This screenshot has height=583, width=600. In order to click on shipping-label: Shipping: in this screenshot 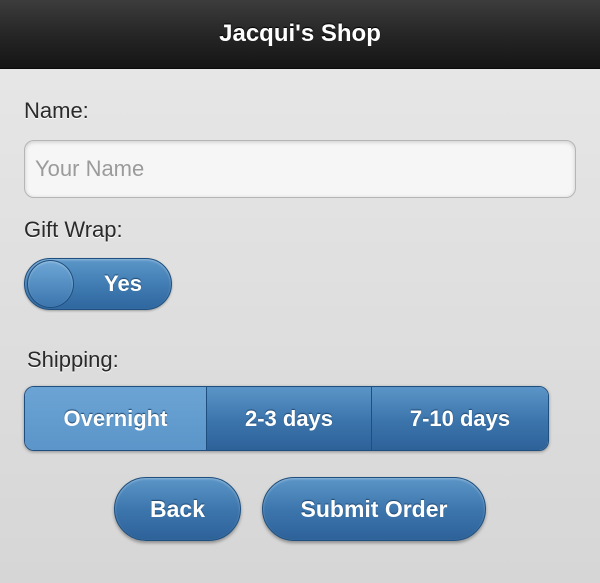, I will do `click(73, 359)`.